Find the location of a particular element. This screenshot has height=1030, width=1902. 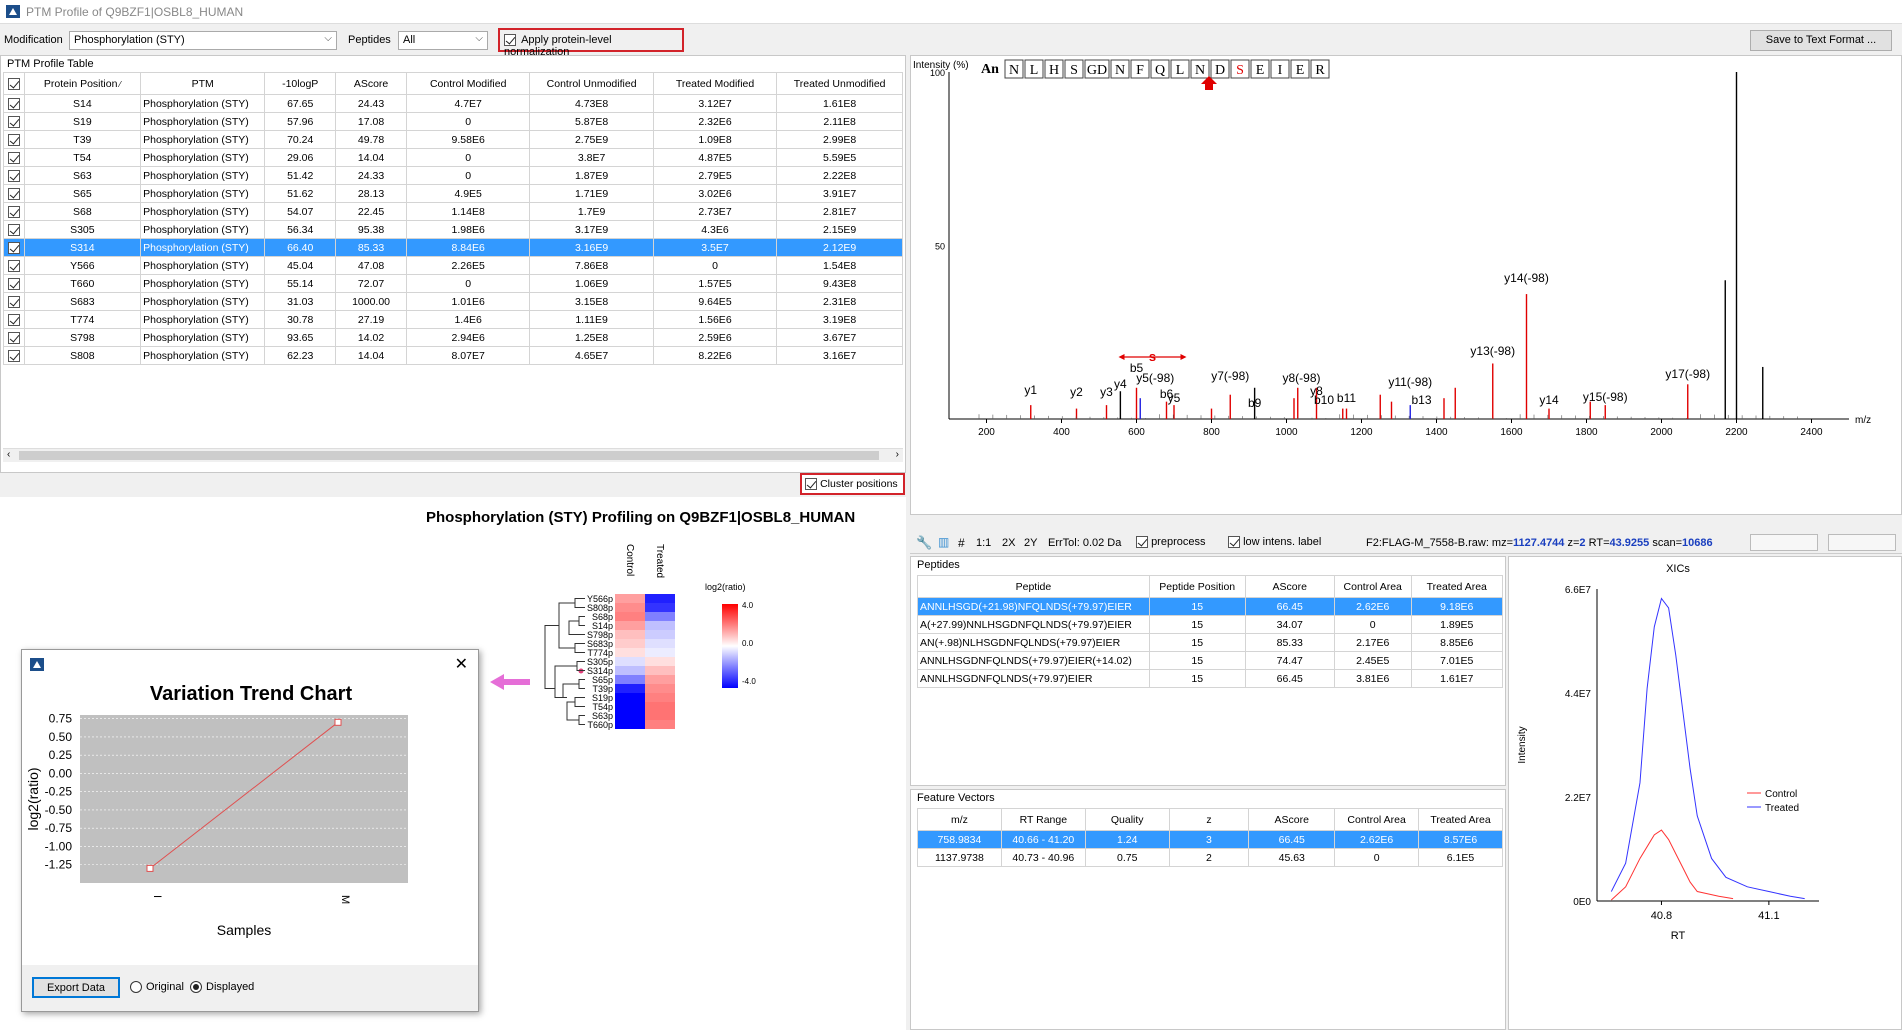

peptides-select: All ⌵ is located at coordinates (443, 40).